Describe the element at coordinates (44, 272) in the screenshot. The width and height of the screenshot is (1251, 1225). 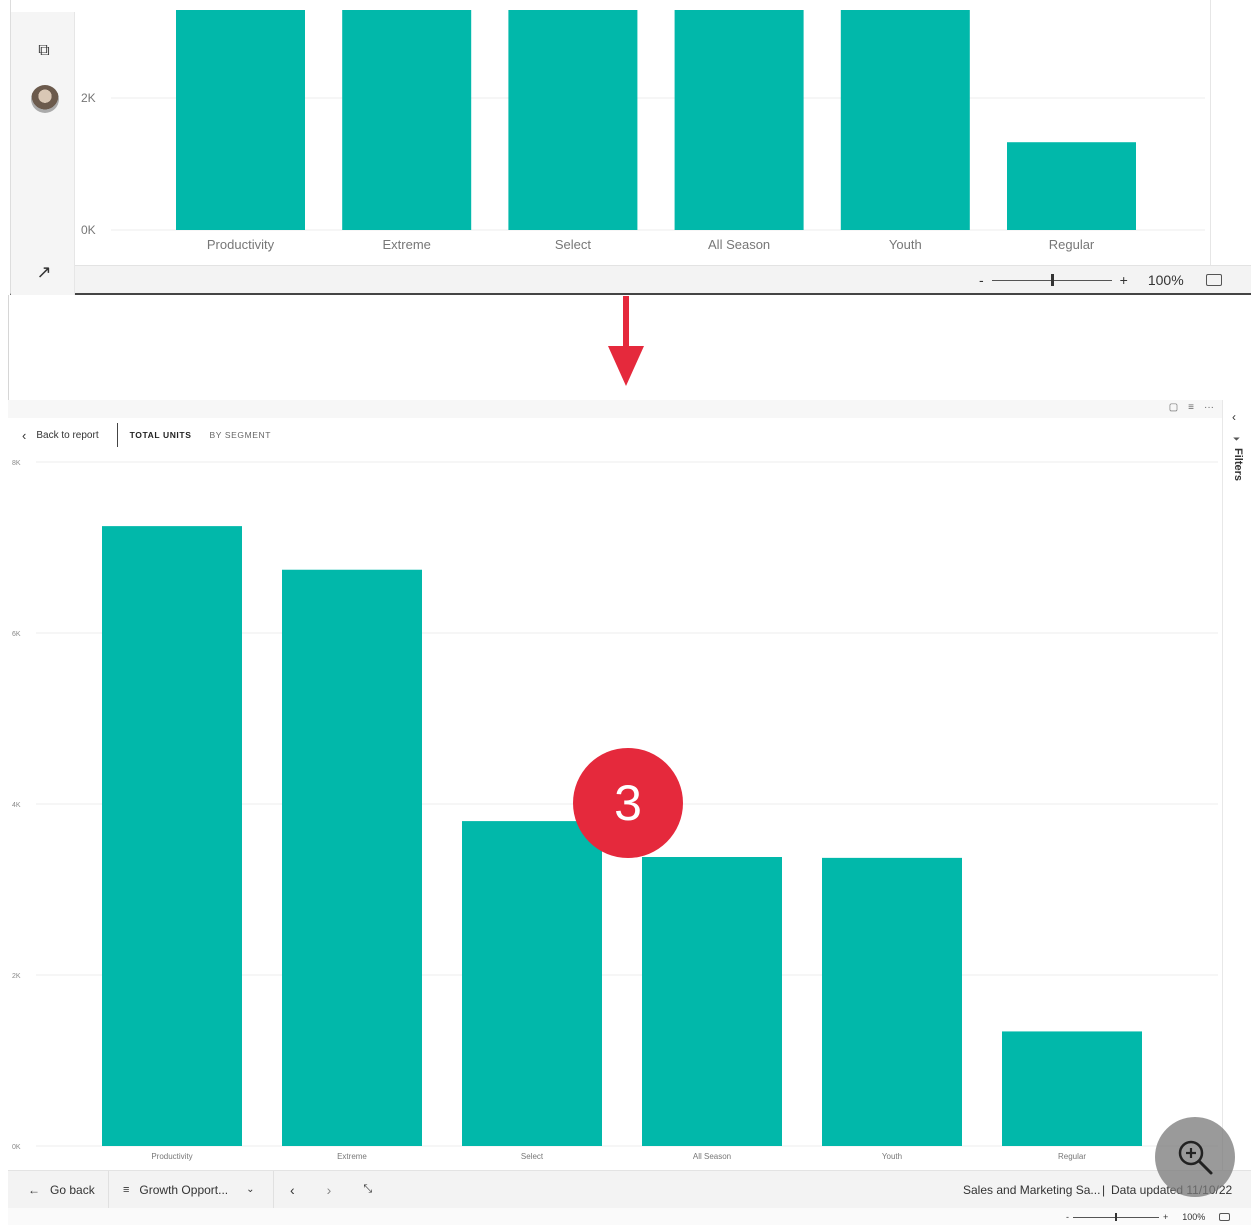
I see `expand-arrow-icon: ↗` at that location.